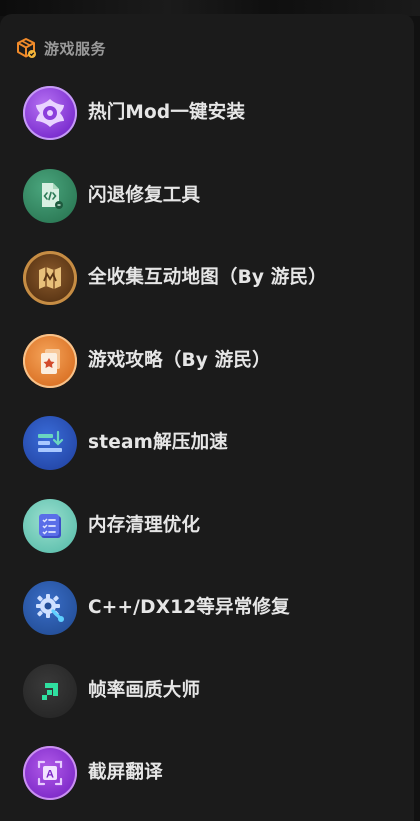 Image resolution: width=420 pixels, height=821 pixels. I want to click on section-header: 游戏服务, so click(60, 48).